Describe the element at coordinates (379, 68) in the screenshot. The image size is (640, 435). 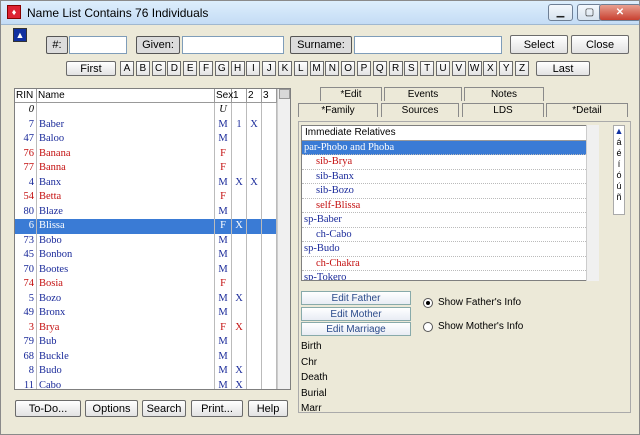
I see `letter-button-q: Q` at that location.